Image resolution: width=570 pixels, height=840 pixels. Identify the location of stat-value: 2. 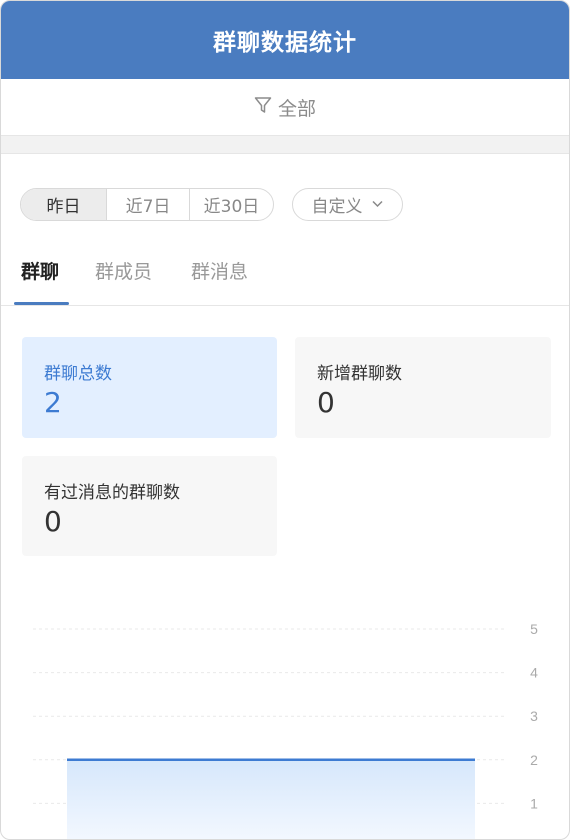
(53, 402).